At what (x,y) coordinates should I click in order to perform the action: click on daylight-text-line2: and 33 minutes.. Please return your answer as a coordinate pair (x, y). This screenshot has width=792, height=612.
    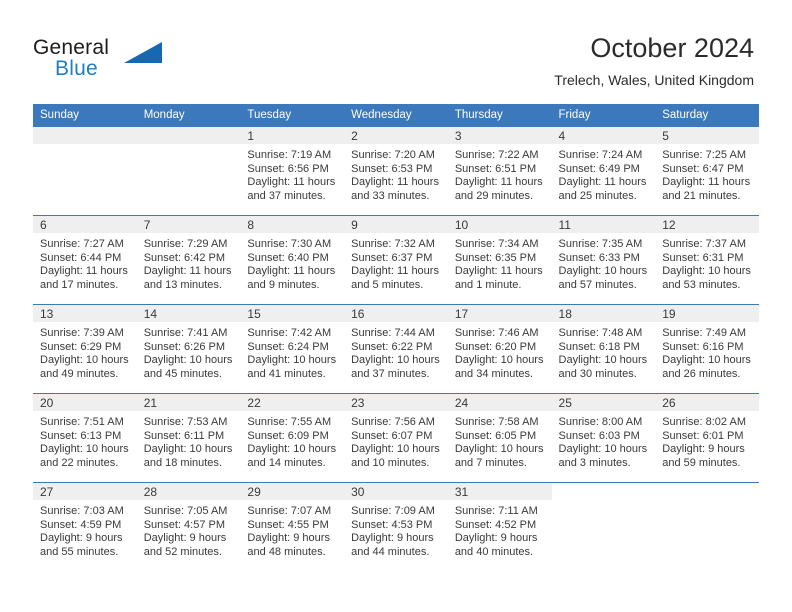
    Looking at the image, I should click on (390, 195).